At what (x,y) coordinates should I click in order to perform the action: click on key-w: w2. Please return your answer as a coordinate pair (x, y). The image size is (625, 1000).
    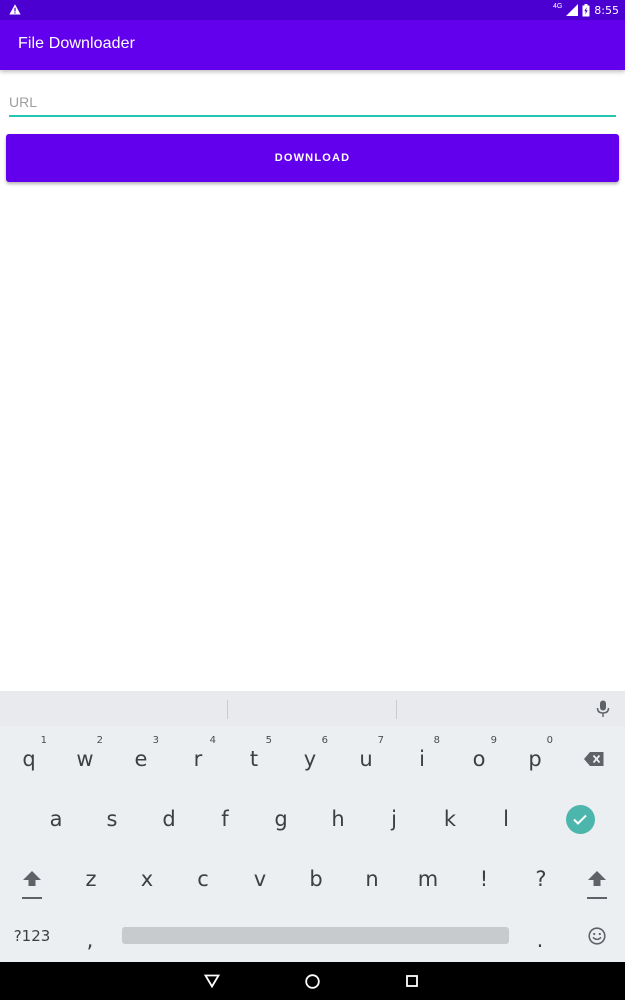
    Looking at the image, I should click on (85, 759).